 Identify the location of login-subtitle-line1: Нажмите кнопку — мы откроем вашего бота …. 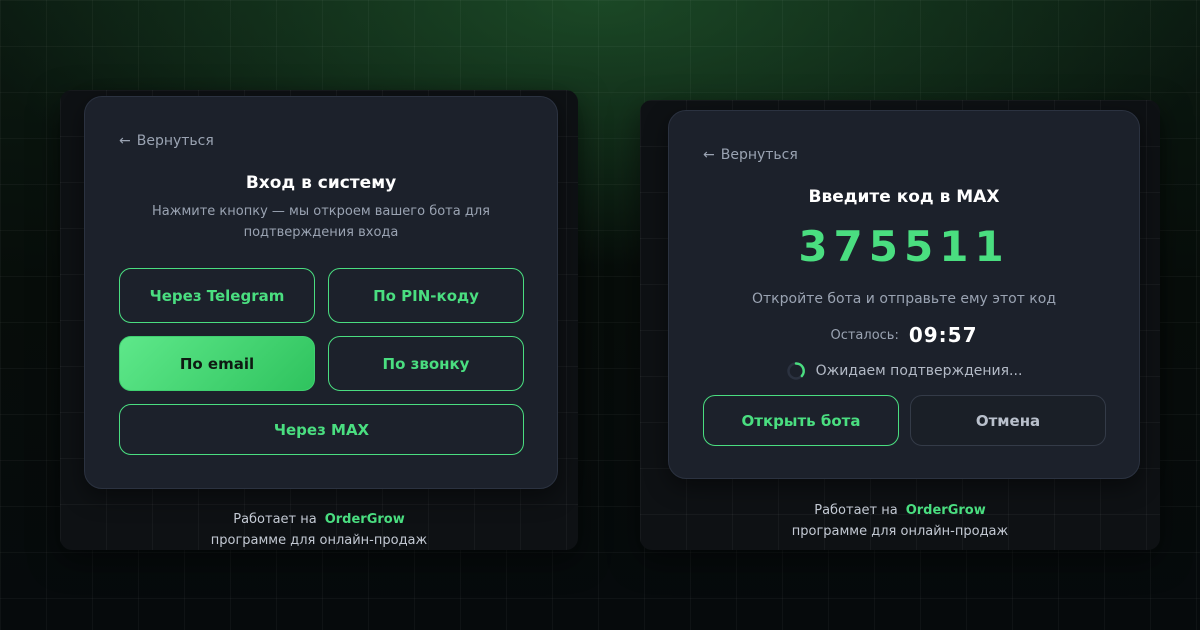
(321, 211).